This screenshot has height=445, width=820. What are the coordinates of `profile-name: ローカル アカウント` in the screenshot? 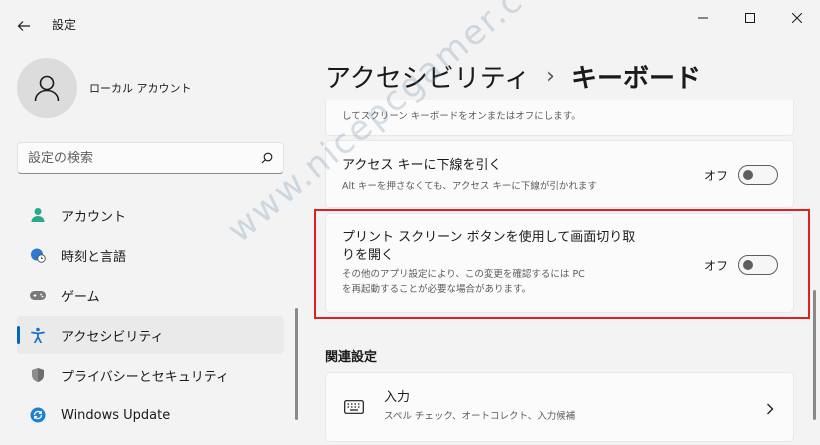 It's located at (140, 88).